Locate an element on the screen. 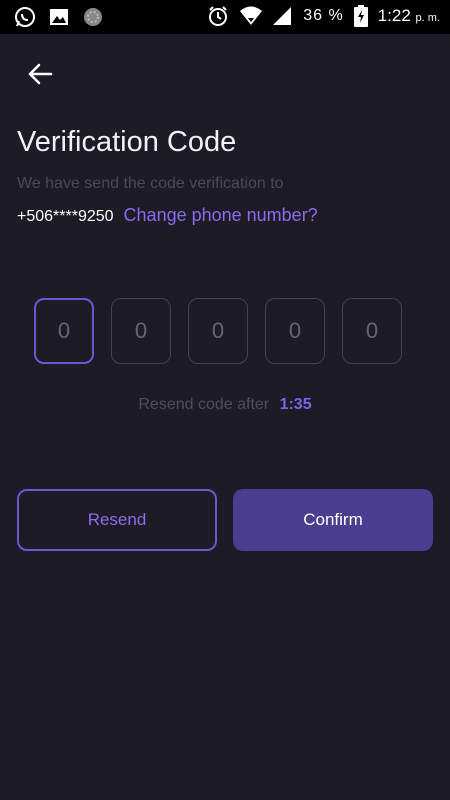  change-phone-link: Change phone number? is located at coordinates (221, 215).